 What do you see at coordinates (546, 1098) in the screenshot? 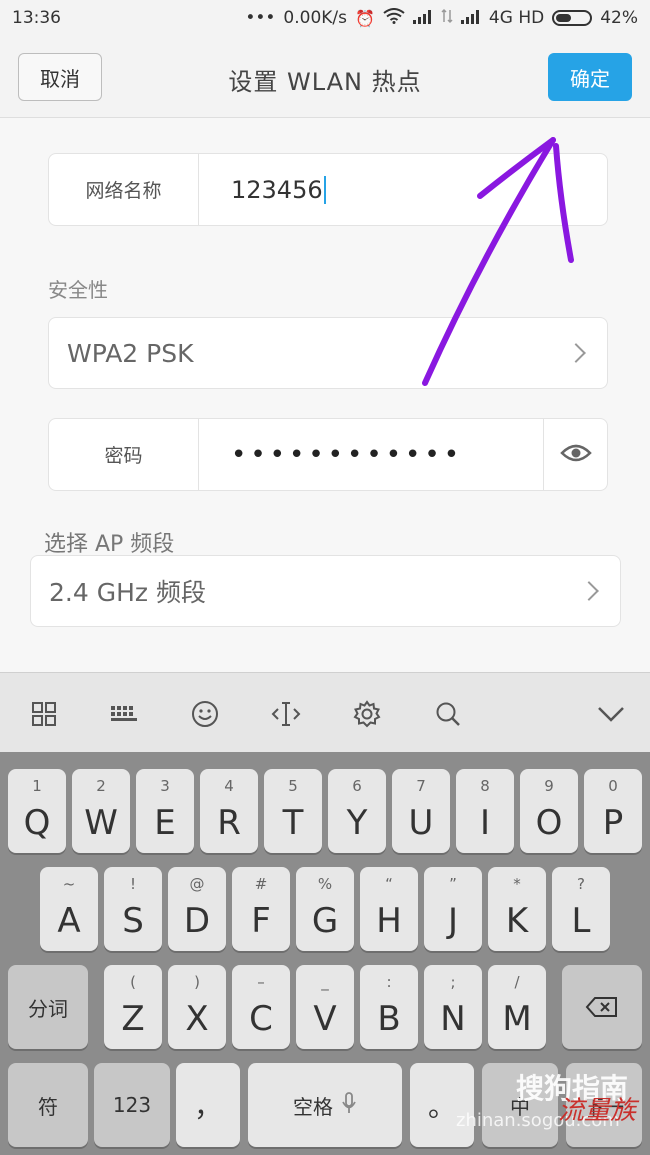
I see `watermark: 搜狗指南 zhinan.sogou.com 流量族` at bounding box center [546, 1098].